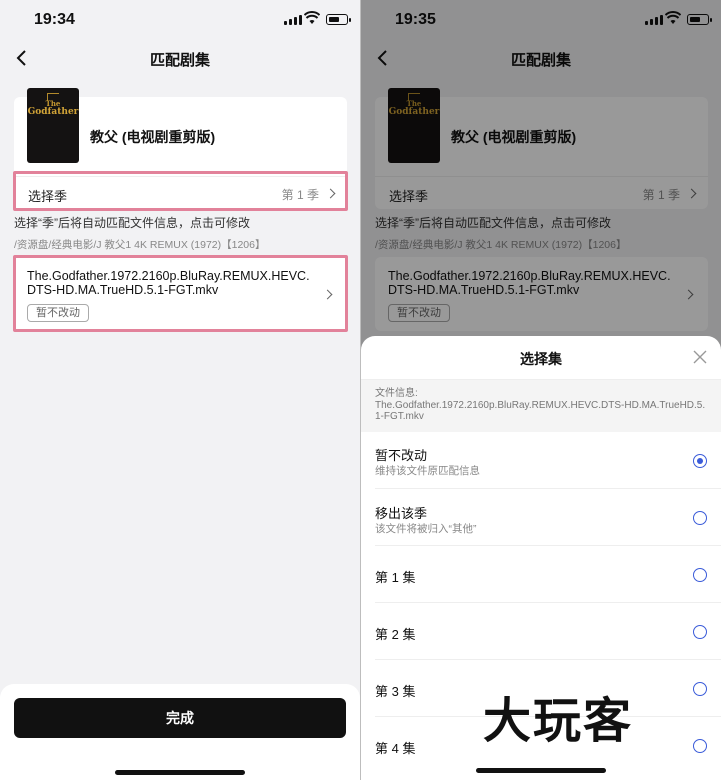  I want to click on option-title: 第 3 集, so click(395, 691).